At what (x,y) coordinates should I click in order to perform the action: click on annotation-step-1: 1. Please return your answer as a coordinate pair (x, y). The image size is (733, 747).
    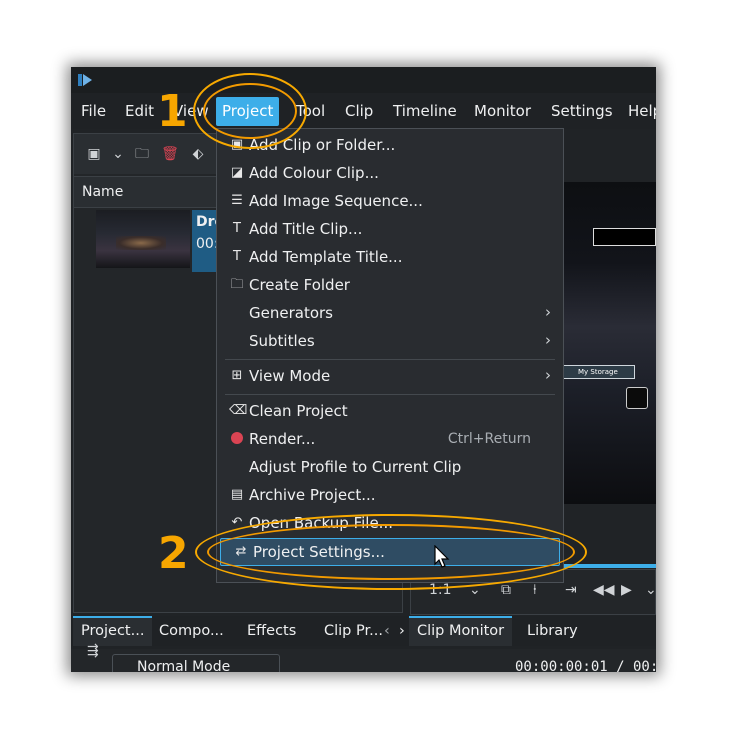
    Looking at the image, I should click on (172, 111).